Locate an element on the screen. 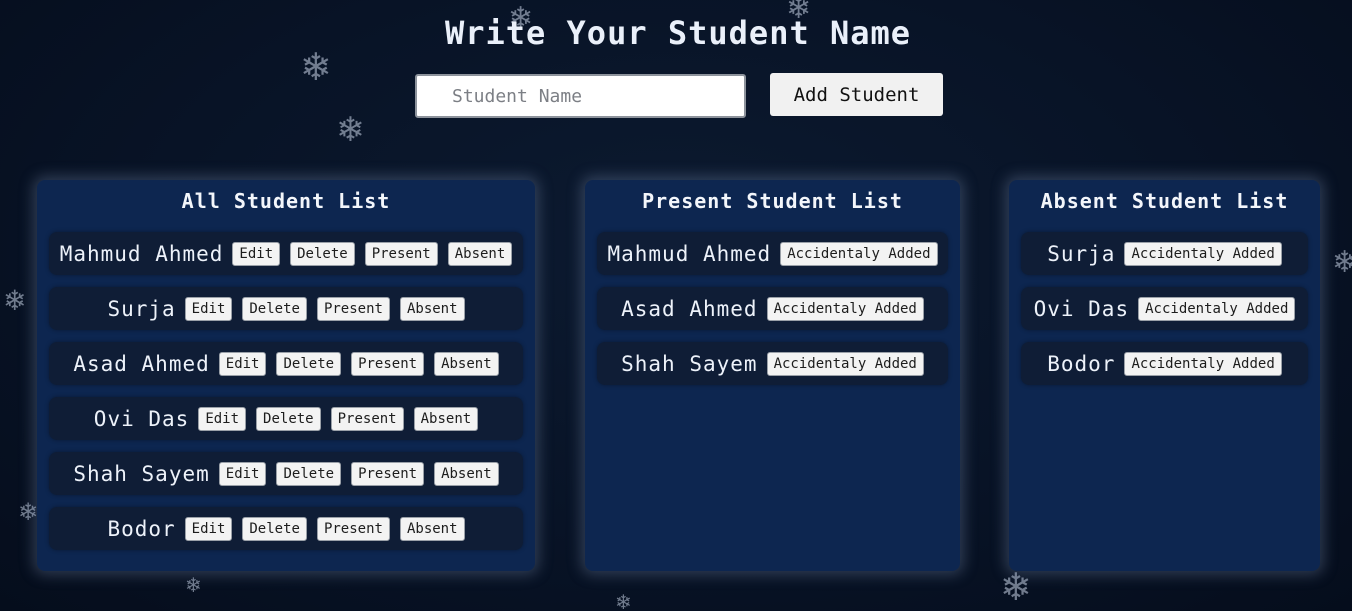 Image resolution: width=1352 pixels, height=611 pixels. student-row: Ovi Das Accidentaly Added is located at coordinates (1164, 308).